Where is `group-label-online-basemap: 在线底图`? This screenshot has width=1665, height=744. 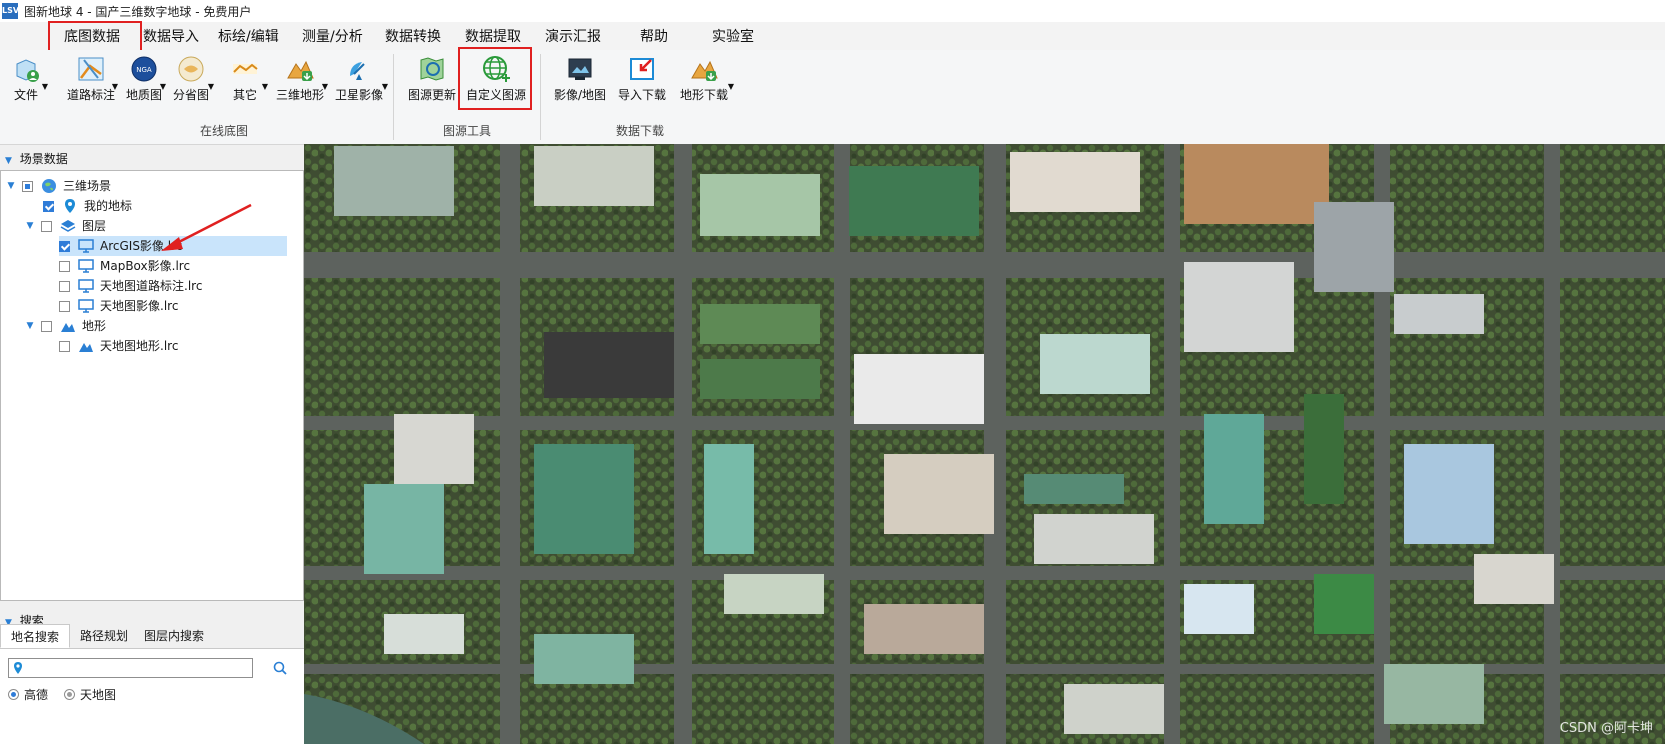
group-label-online-basemap: 在线底图 is located at coordinates (224, 131).